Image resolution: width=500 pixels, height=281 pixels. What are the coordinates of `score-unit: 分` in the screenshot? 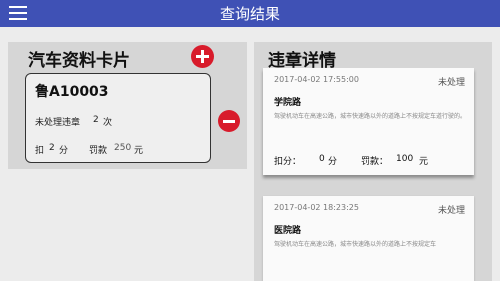 It's located at (333, 162).